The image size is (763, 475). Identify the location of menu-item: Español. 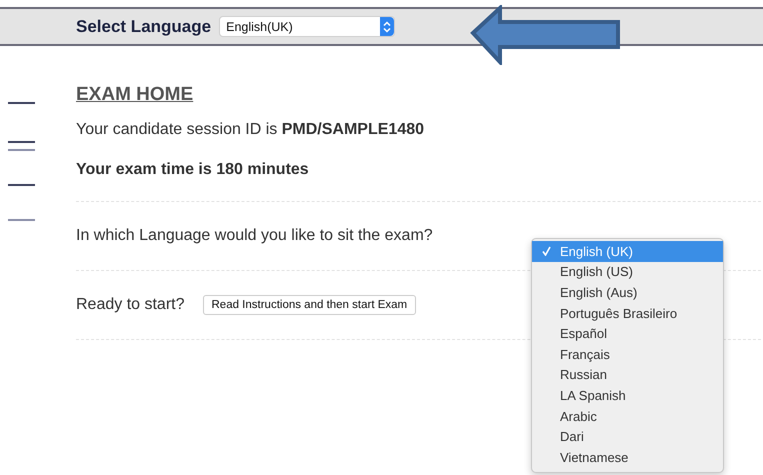
(627, 333).